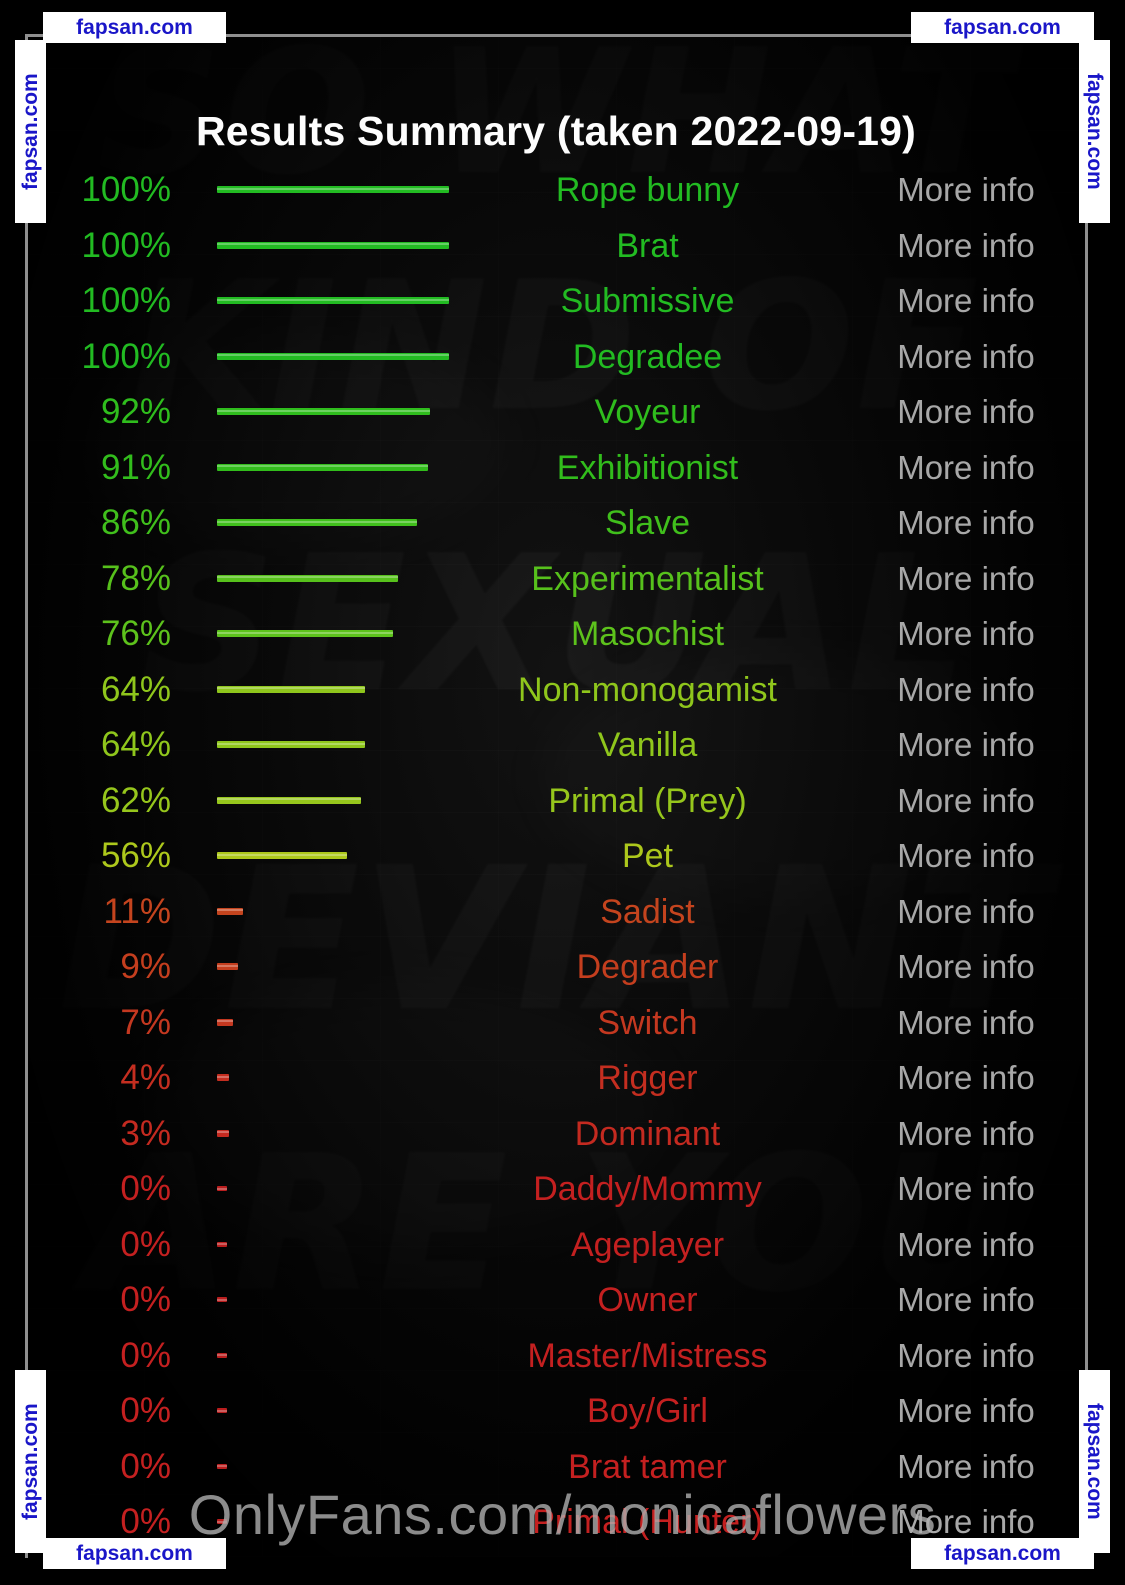 This screenshot has height=1585, width=1125. Describe the element at coordinates (647, 467) in the screenshot. I see `result-label: Exhibitionist` at that location.